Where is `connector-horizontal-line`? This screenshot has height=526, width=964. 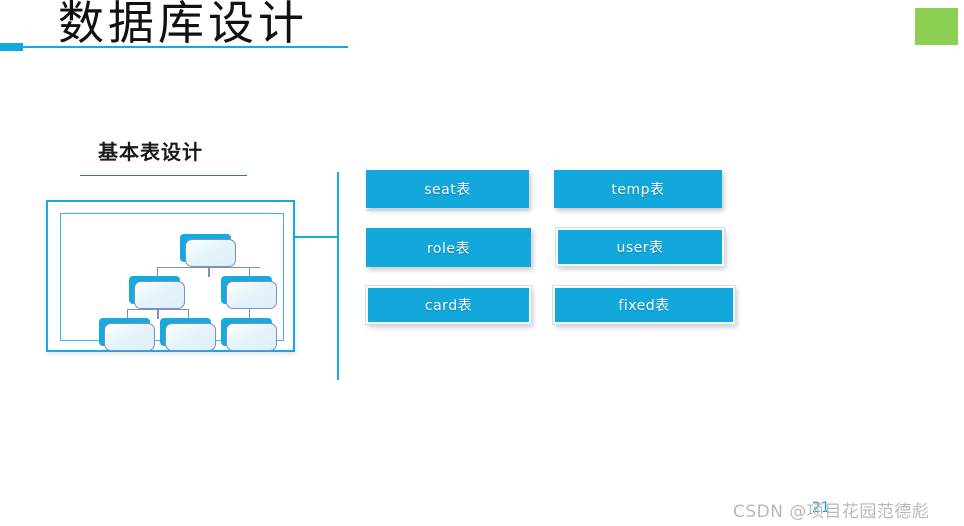
connector-horizontal-line is located at coordinates (316, 237).